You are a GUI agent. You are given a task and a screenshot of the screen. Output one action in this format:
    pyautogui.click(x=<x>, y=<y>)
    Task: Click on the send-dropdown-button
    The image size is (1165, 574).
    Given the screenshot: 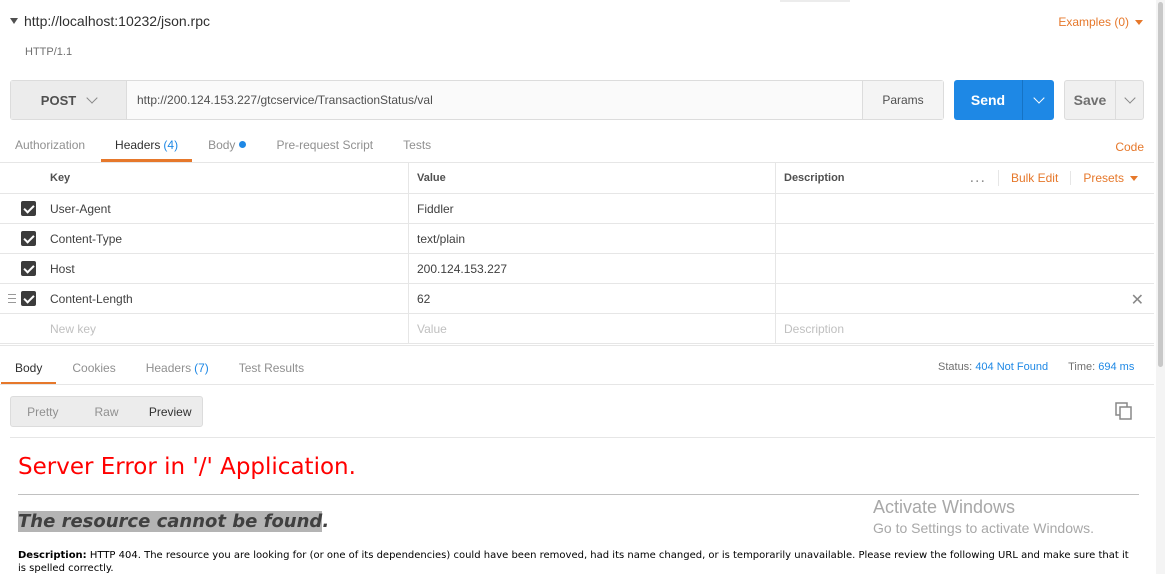 What is the action you would take?
    pyautogui.click(x=1038, y=100)
    